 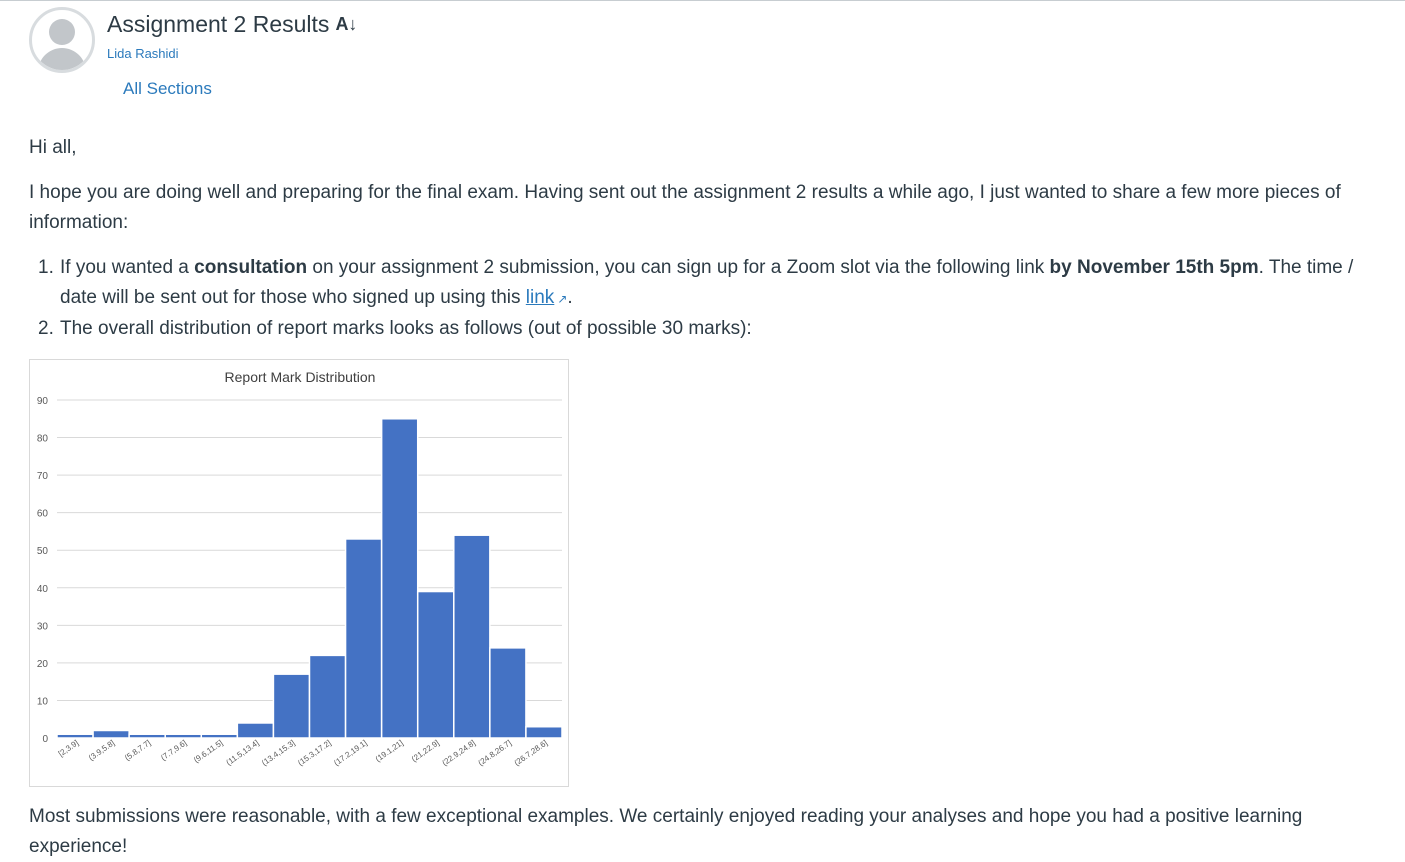 What do you see at coordinates (43, 664) in the screenshot?
I see `y-tick-label: 20` at bounding box center [43, 664].